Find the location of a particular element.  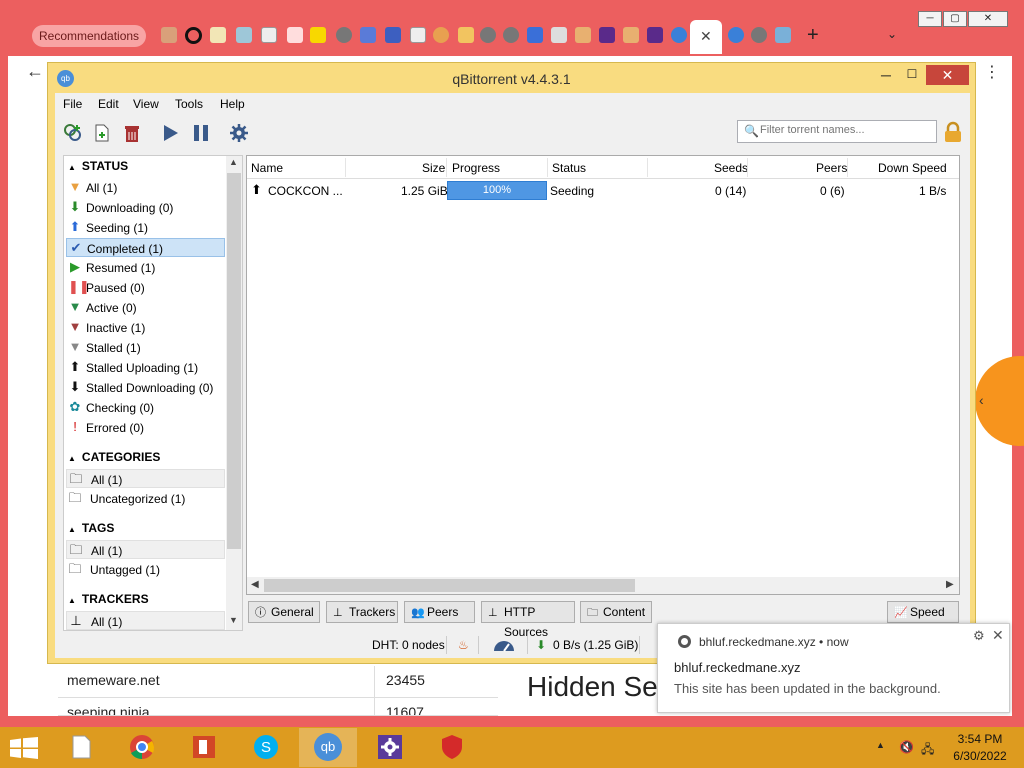

tray-expand-icon: ▲ is located at coordinates (880, 745).